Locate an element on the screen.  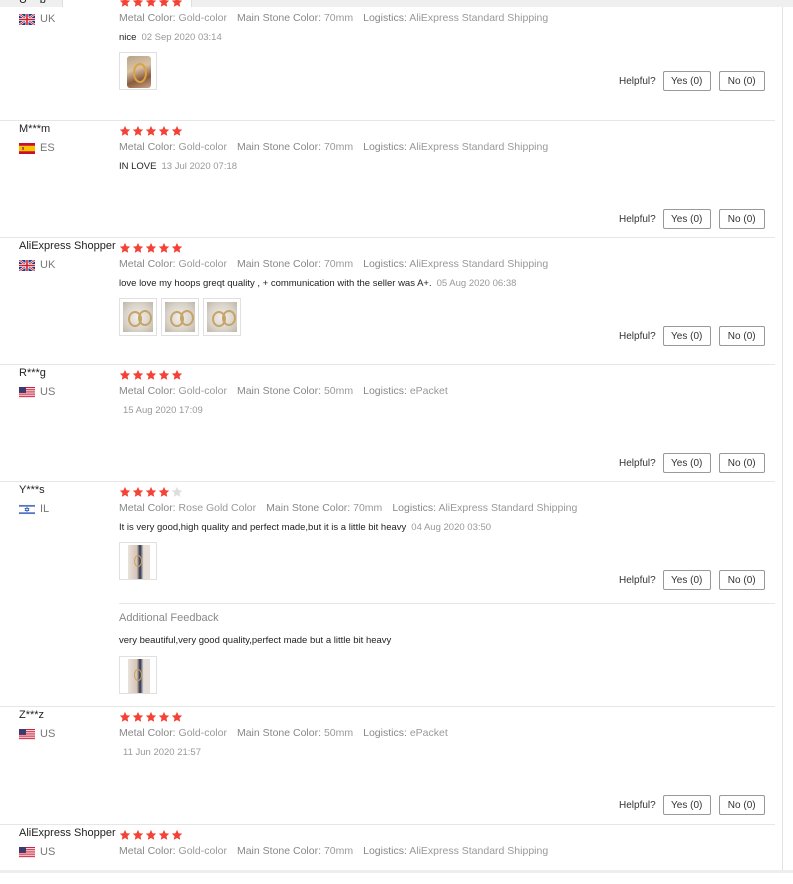
reviewer-name: Y***s is located at coordinates (32, 490).